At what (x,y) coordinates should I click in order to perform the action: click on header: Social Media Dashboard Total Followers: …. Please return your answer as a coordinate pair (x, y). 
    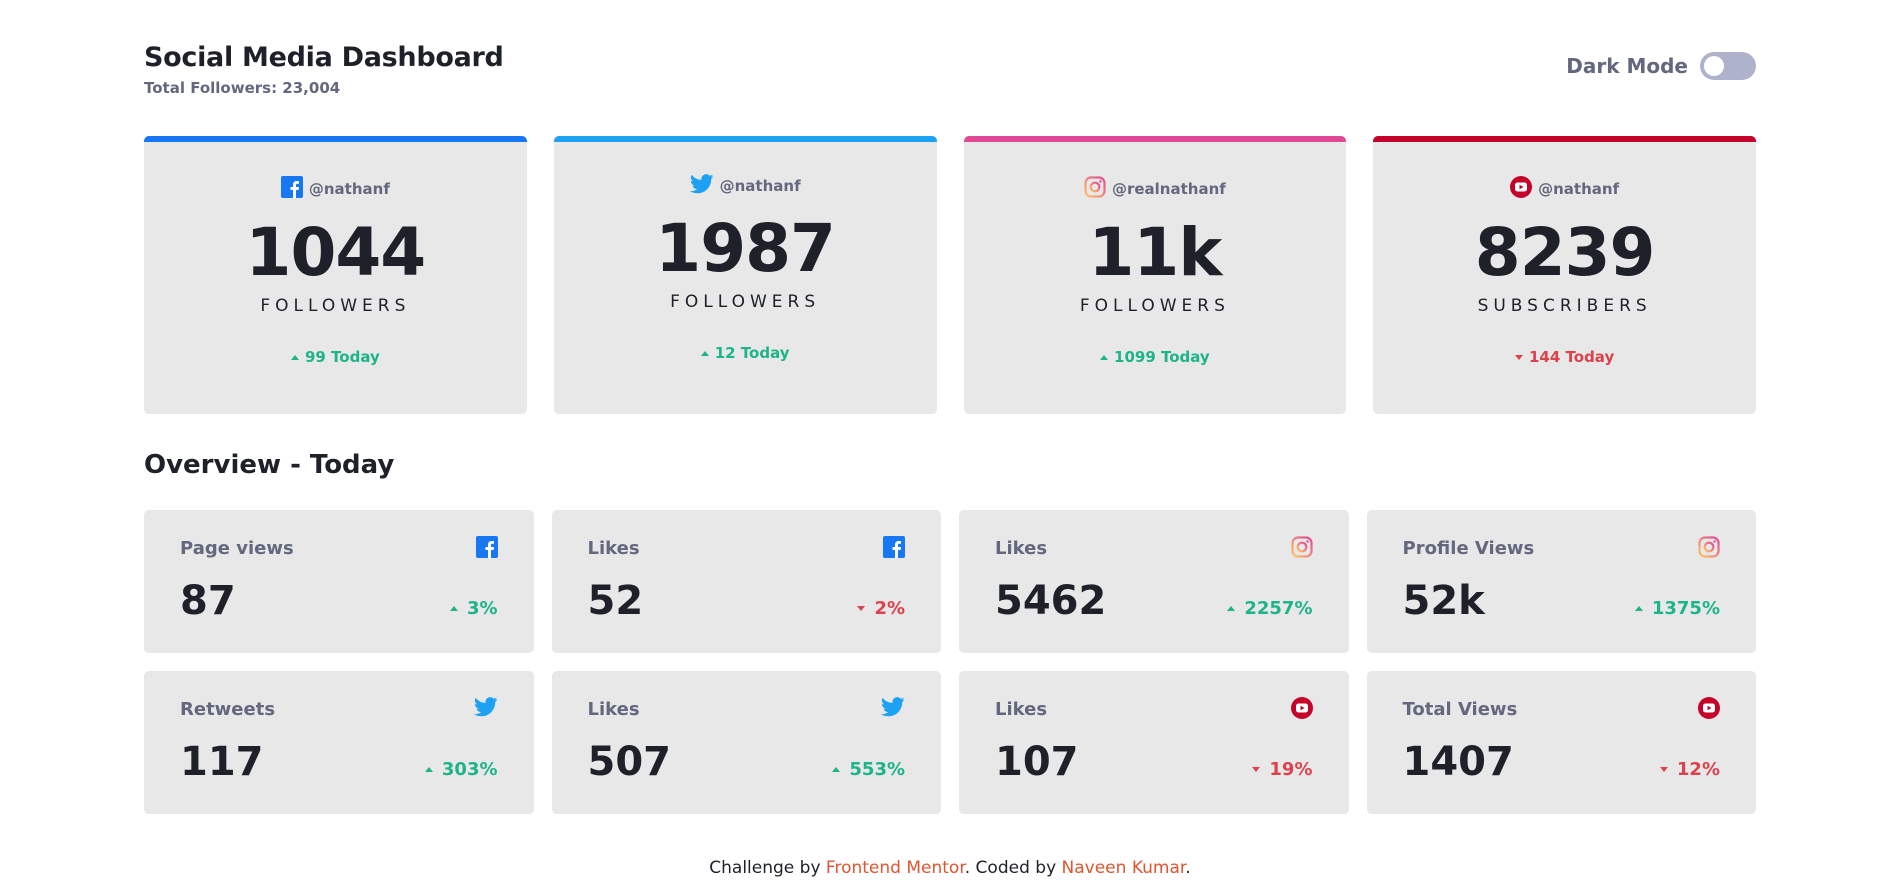
    Looking at the image, I should click on (950, 72).